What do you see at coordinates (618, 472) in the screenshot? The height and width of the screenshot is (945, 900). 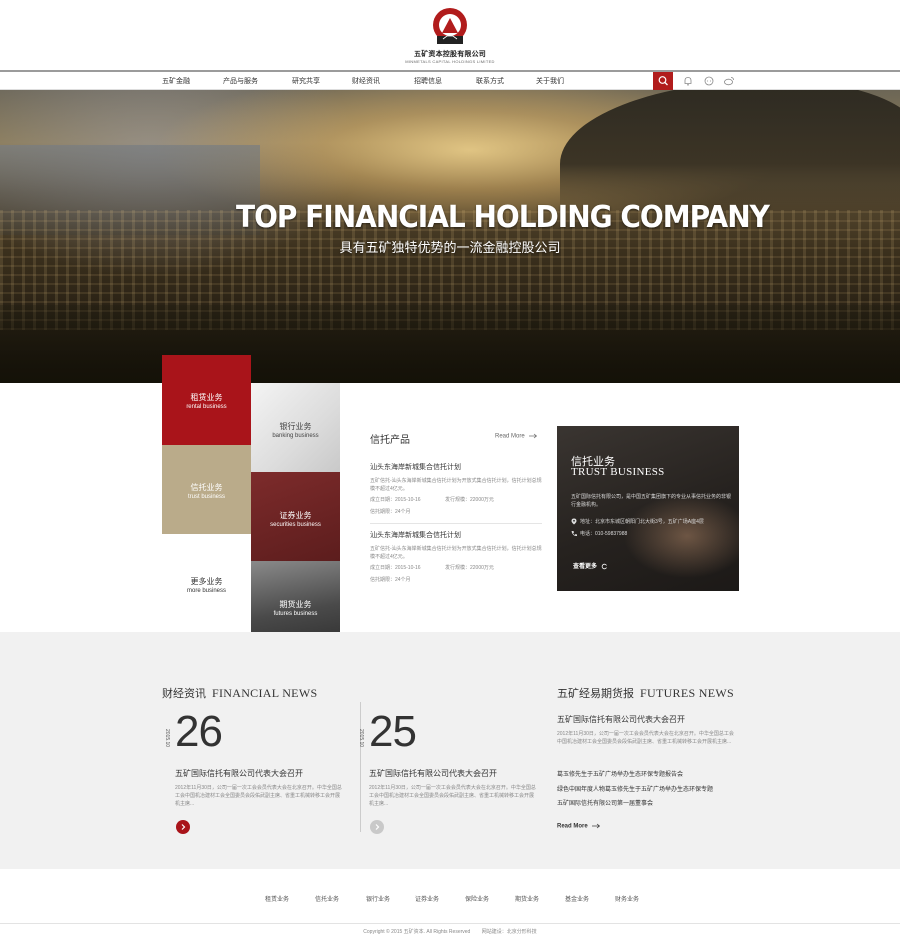 I see `card-title-en: TRUST BUSINESS` at bounding box center [618, 472].